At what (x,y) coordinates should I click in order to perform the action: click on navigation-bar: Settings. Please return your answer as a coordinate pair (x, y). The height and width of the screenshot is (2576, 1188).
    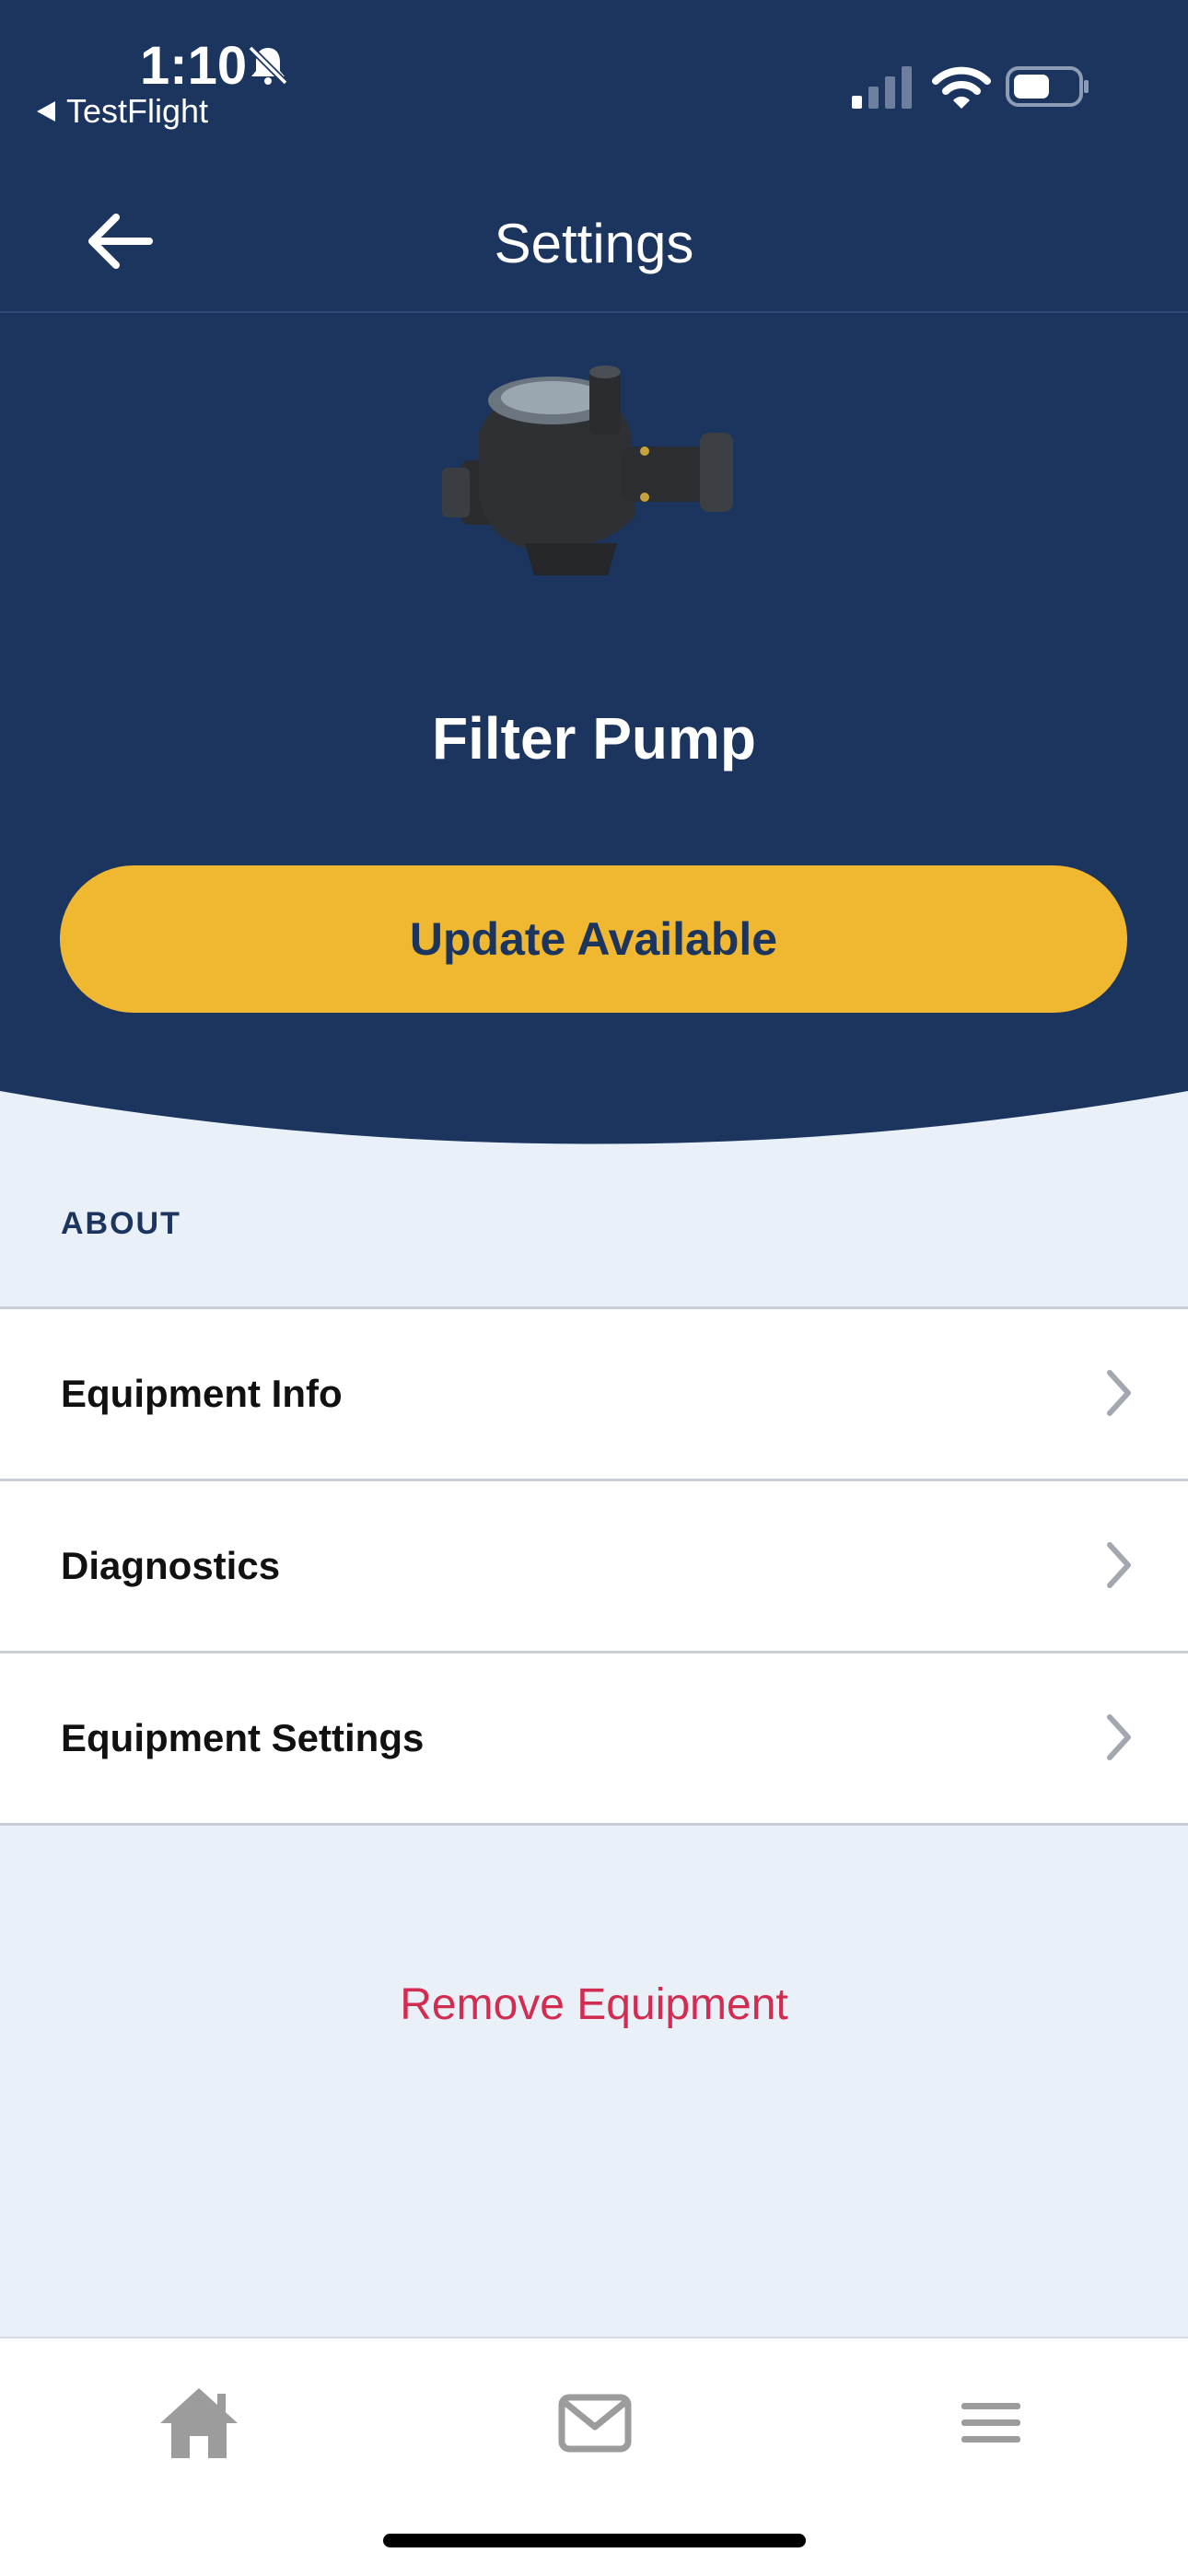
    Looking at the image, I should click on (594, 239).